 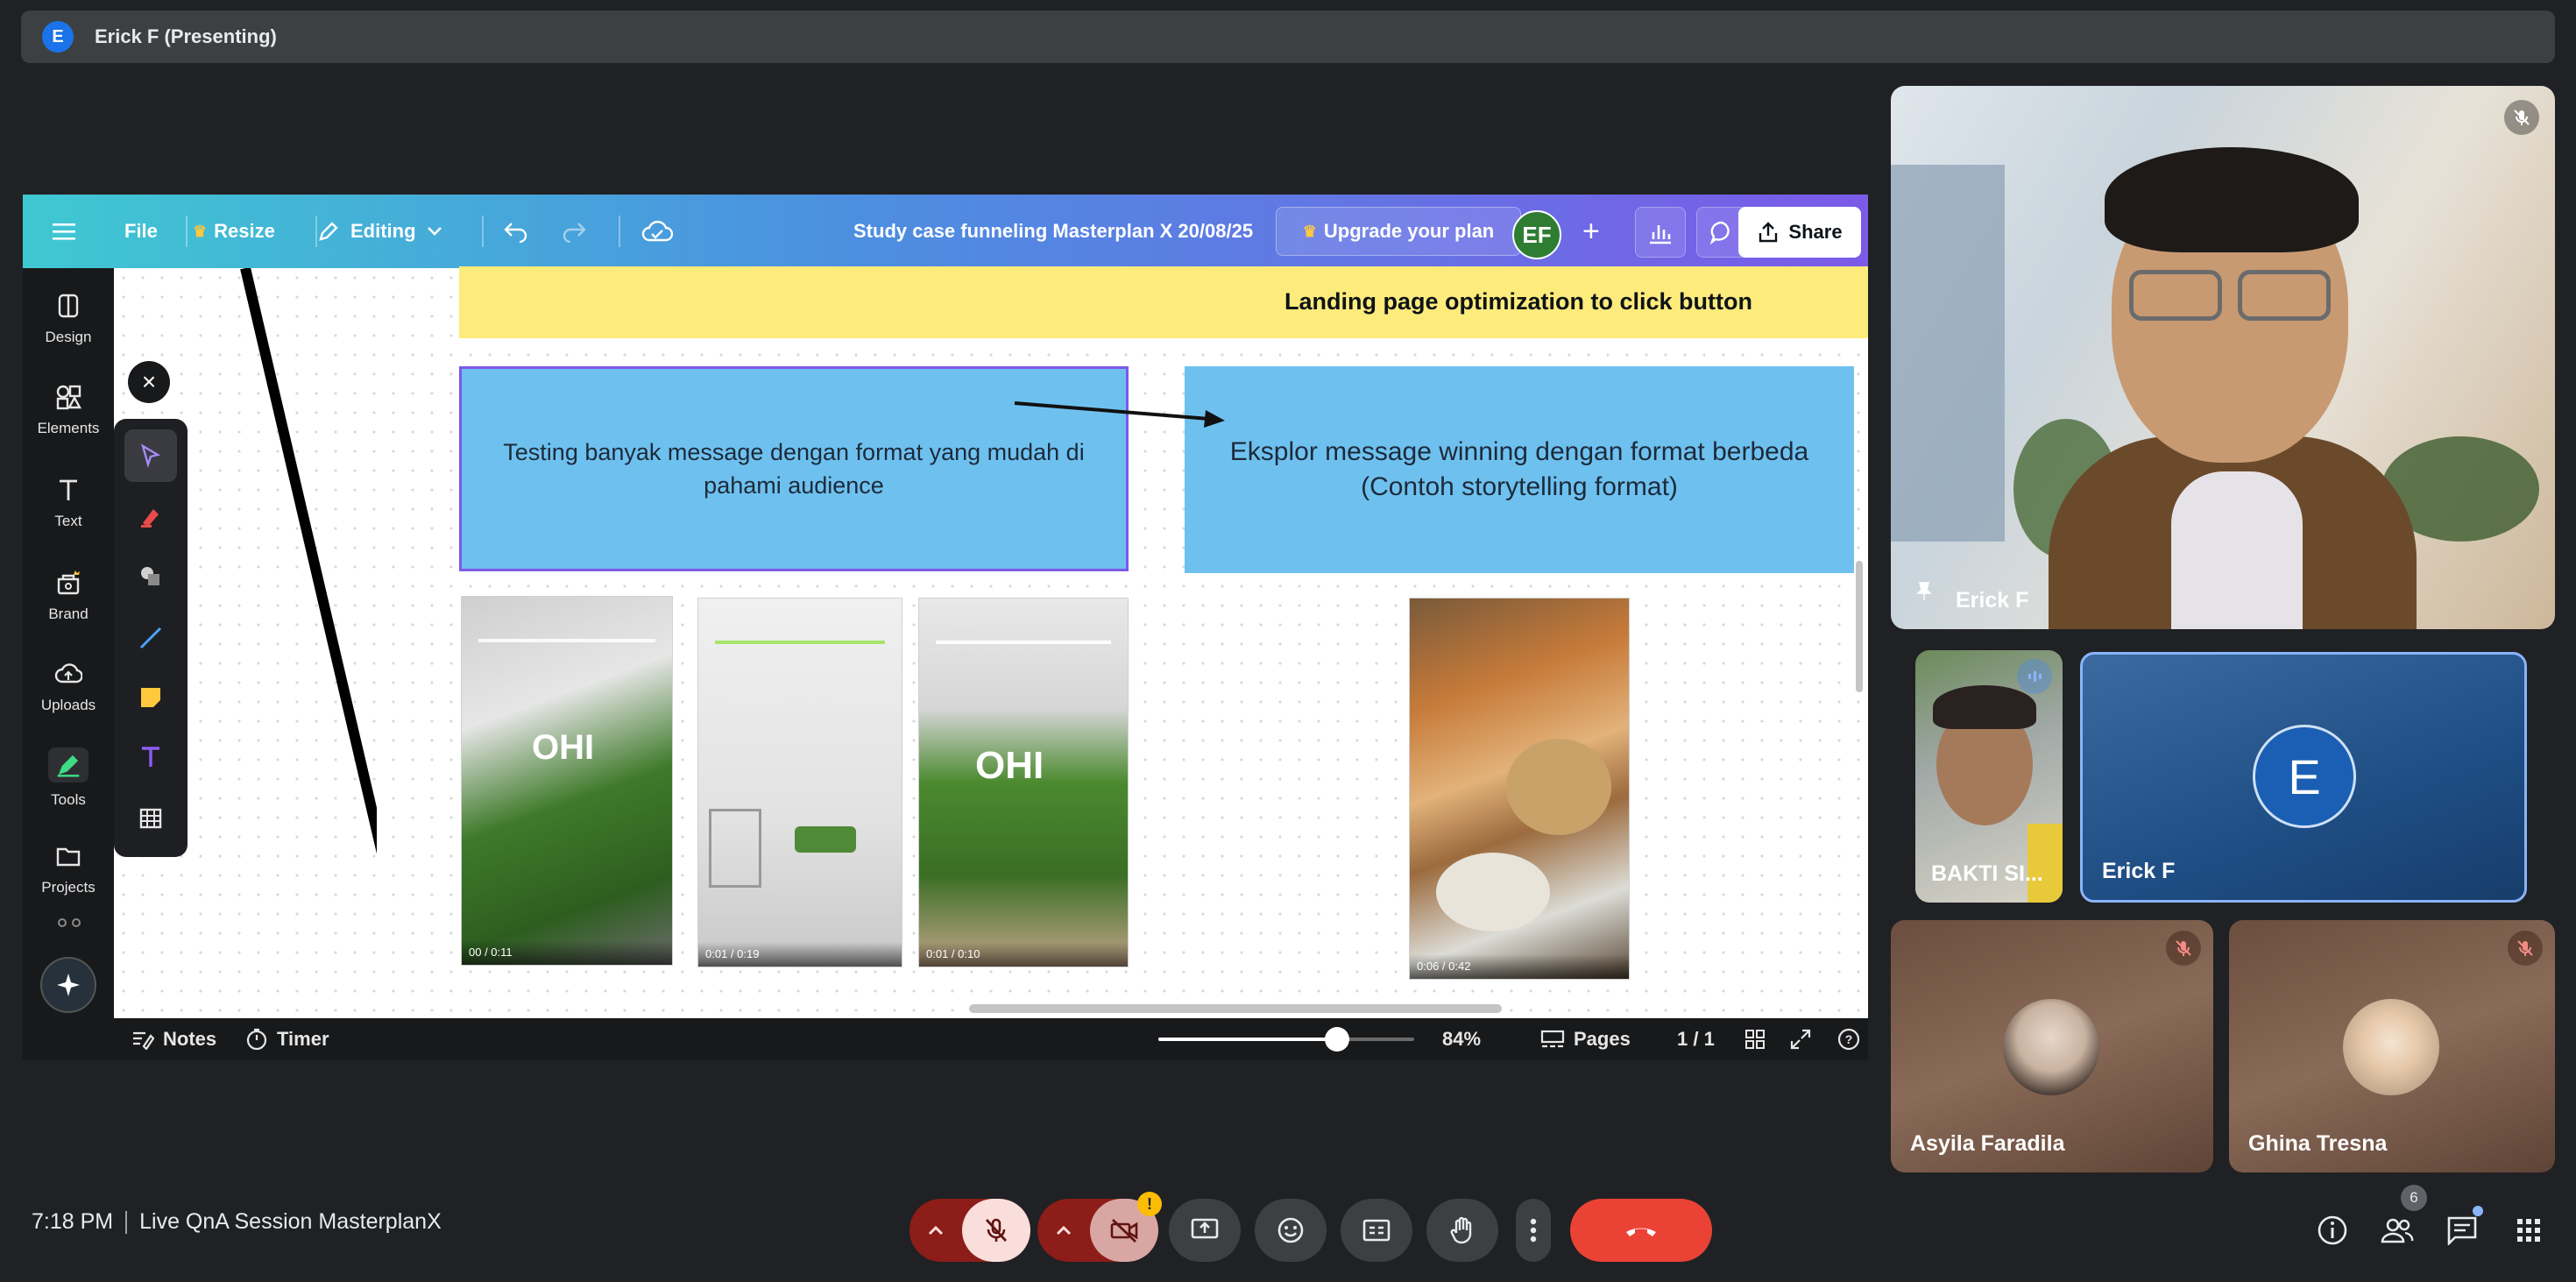 I want to click on sidebar-item-uploads: Uploads, so click(x=68, y=687).